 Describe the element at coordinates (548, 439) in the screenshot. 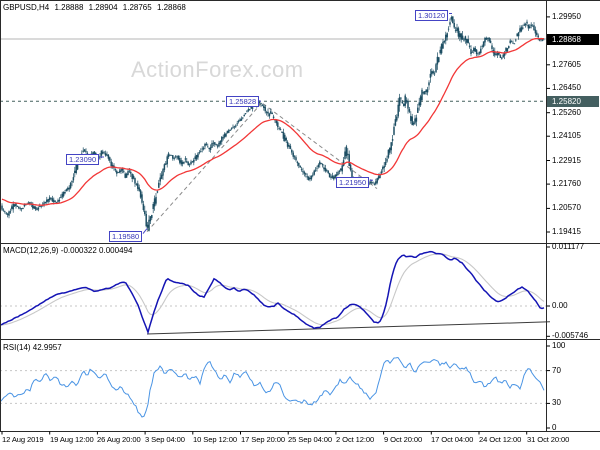

I see `time-axis-label: 31 Oct 20:00` at that location.